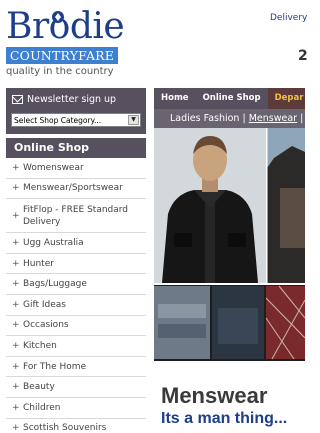 Image resolution: width=320 pixels, height=433 pixels. I want to click on category-item-bags: + Bags/Luggage, so click(76, 284).